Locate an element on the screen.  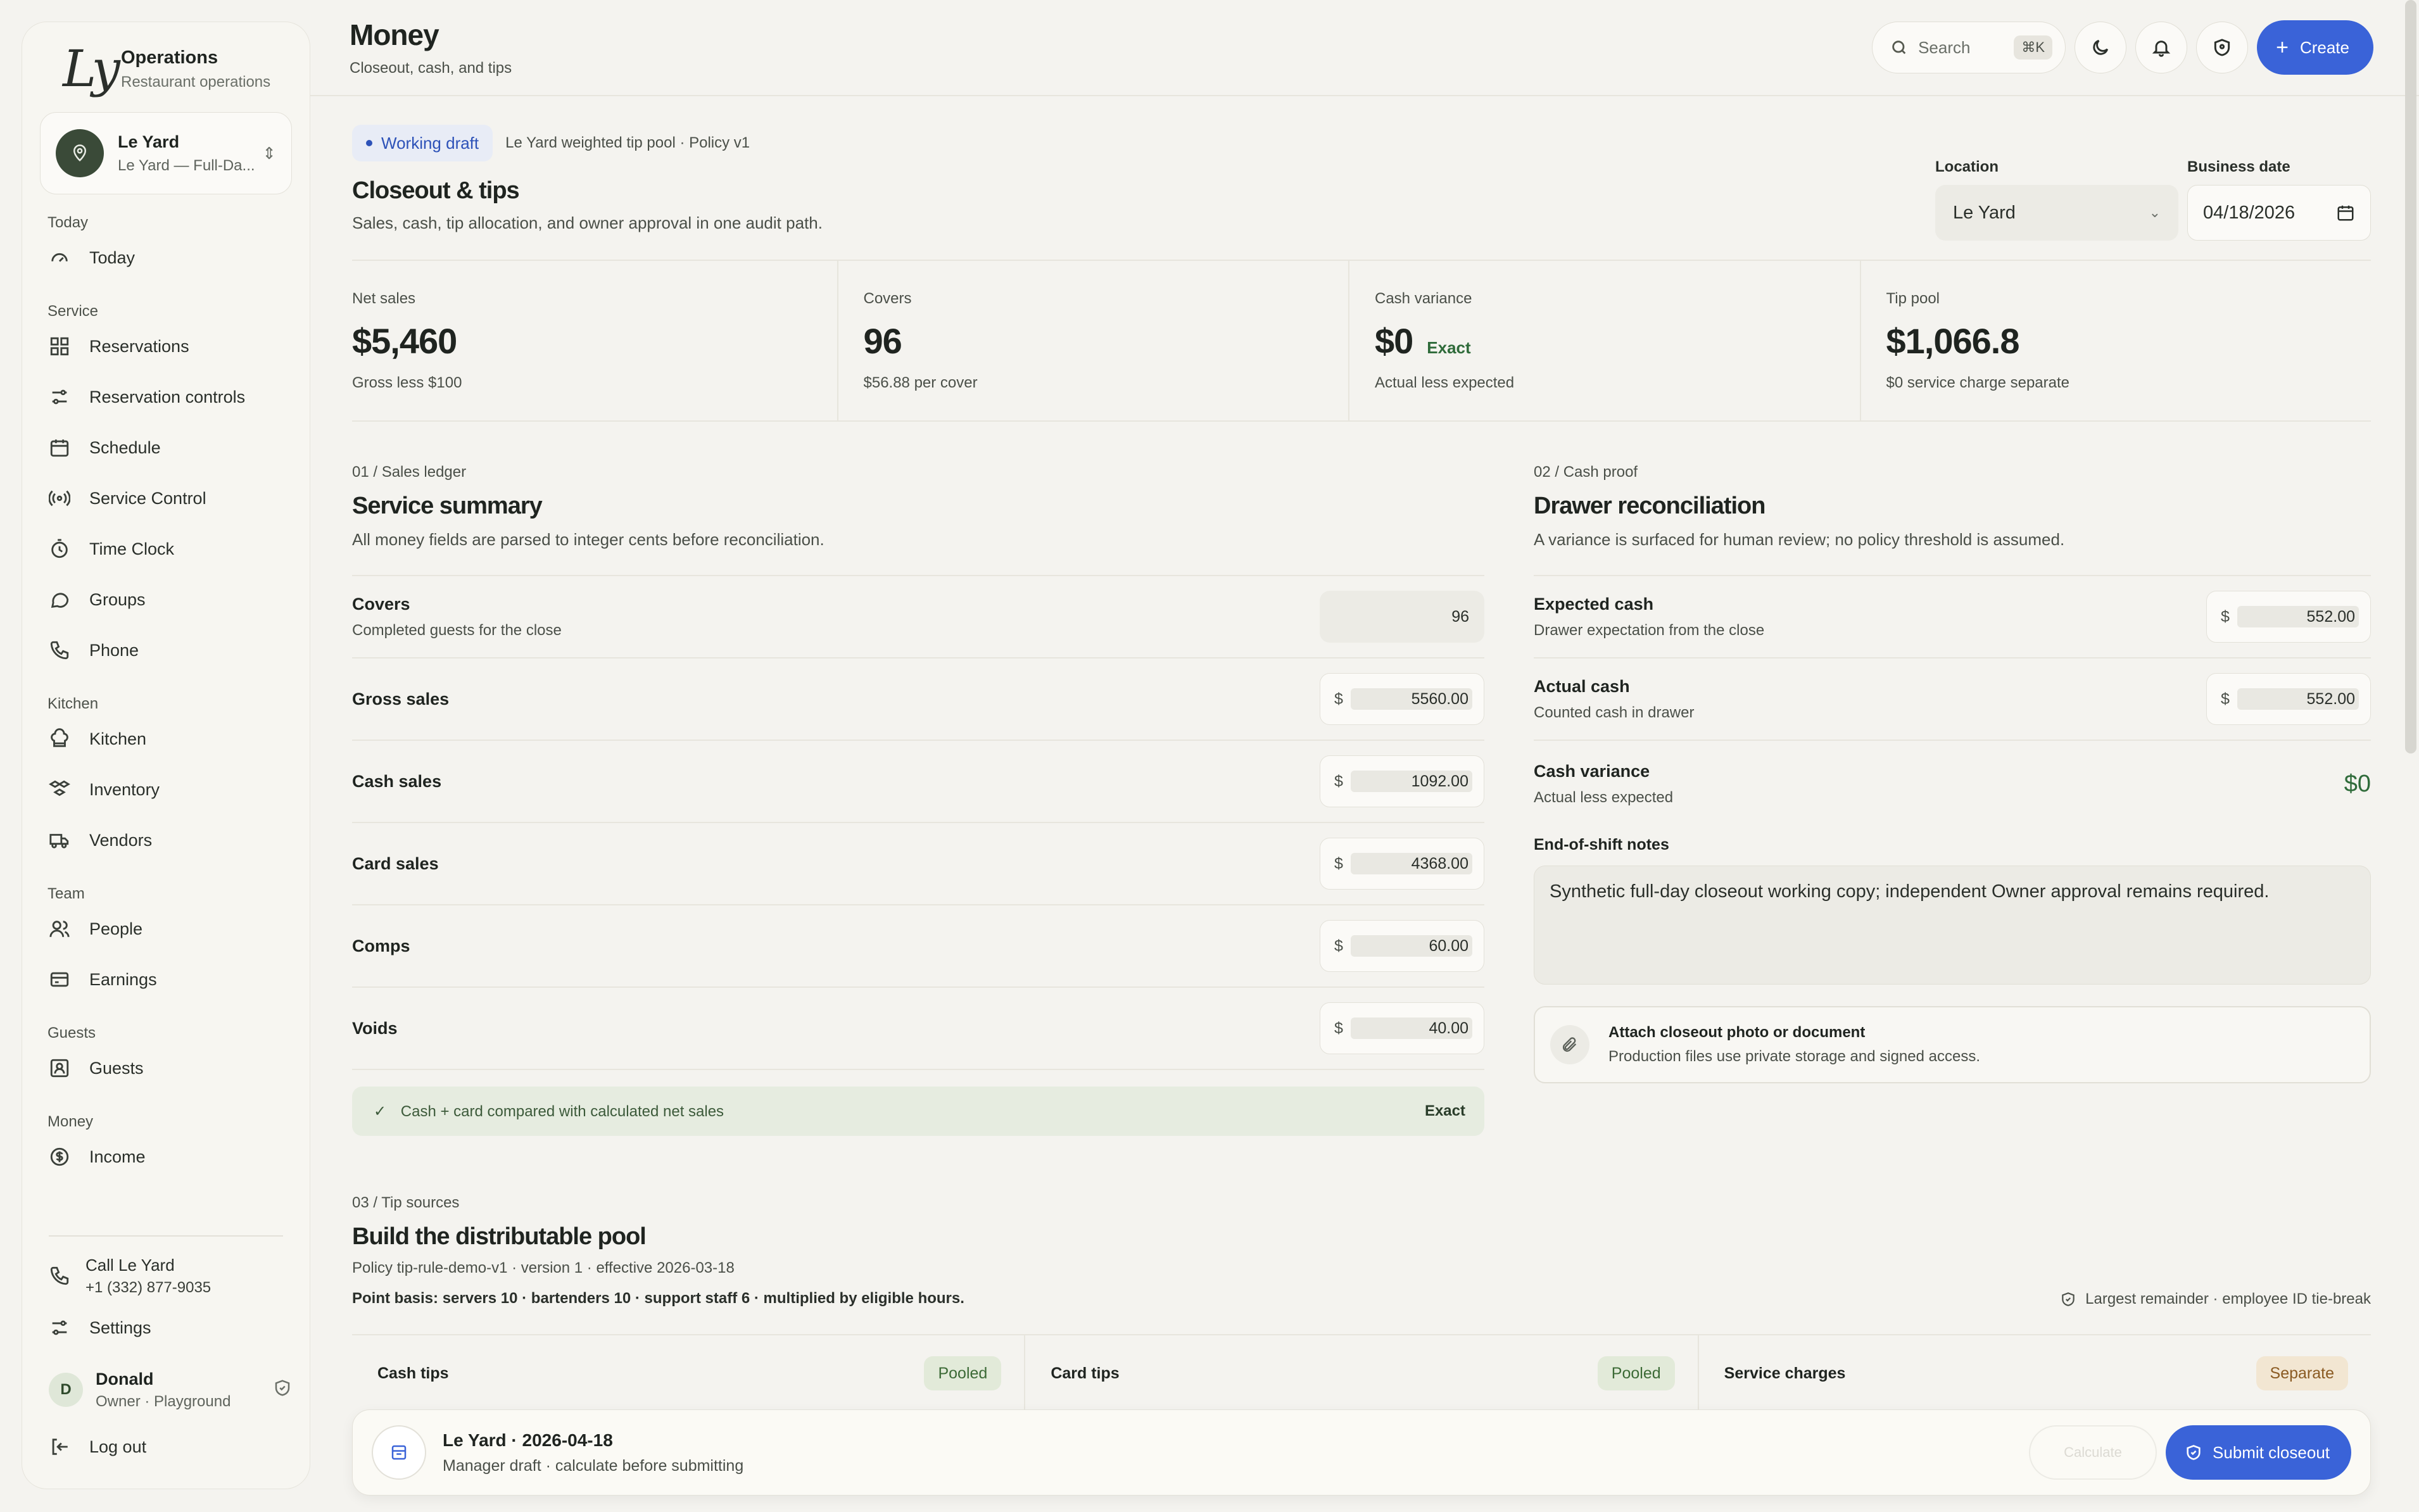
row-title: Comps is located at coordinates (381, 945).